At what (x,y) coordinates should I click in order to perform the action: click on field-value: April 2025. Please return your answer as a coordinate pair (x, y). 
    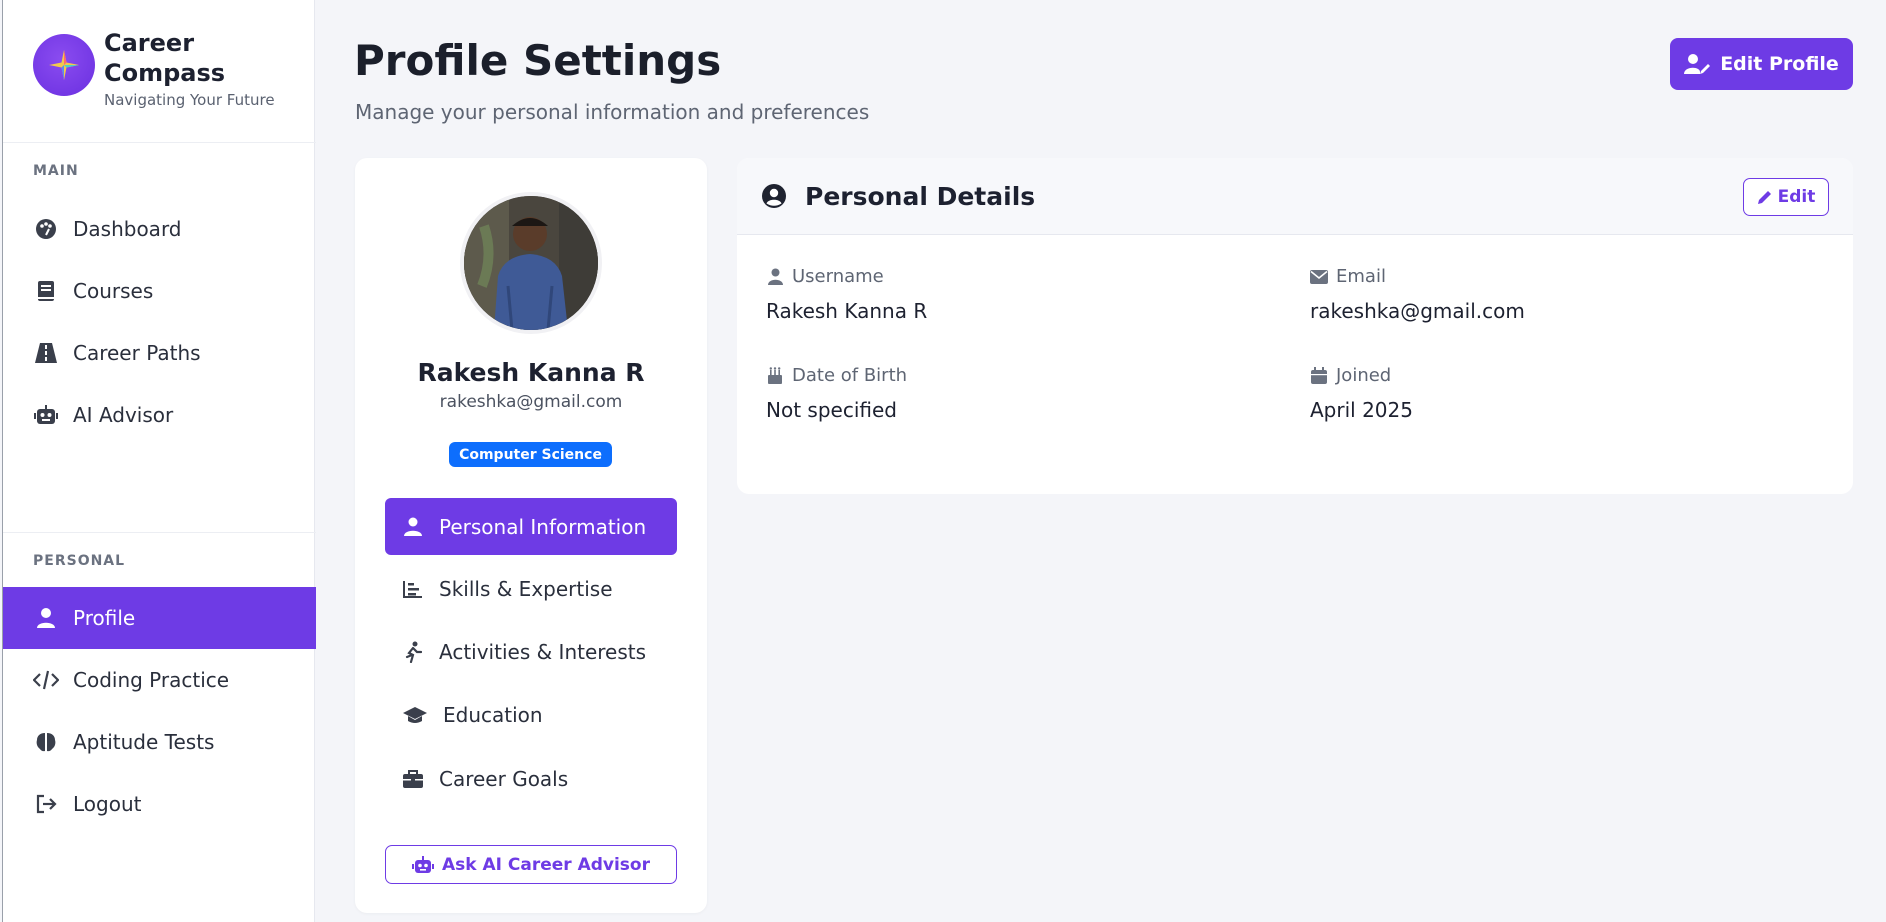
    Looking at the image, I should click on (1361, 410).